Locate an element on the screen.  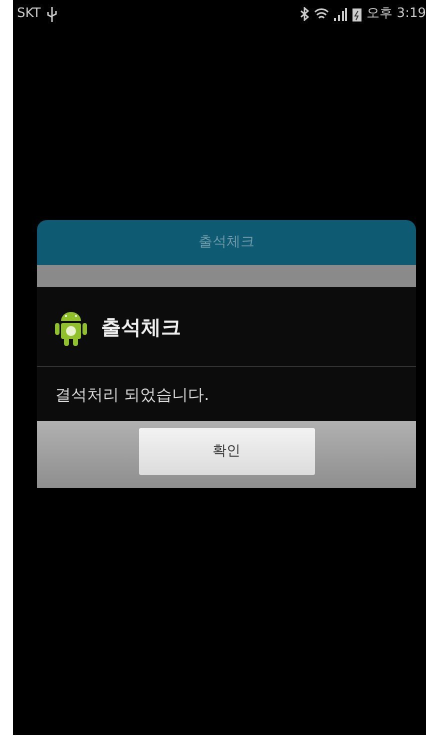
battery-icon is located at coordinates (357, 14).